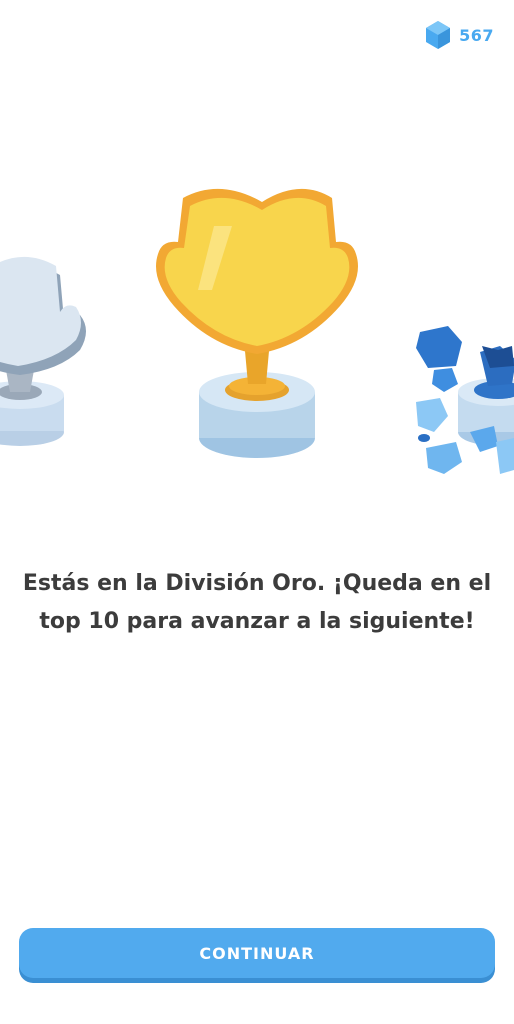  I want to click on gem-icon, so click(438, 35).